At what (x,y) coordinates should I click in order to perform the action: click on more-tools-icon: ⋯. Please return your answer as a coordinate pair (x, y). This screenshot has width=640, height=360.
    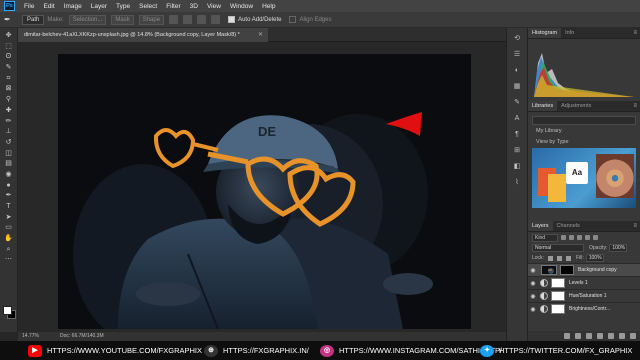
    Looking at the image, I should click on (9, 260).